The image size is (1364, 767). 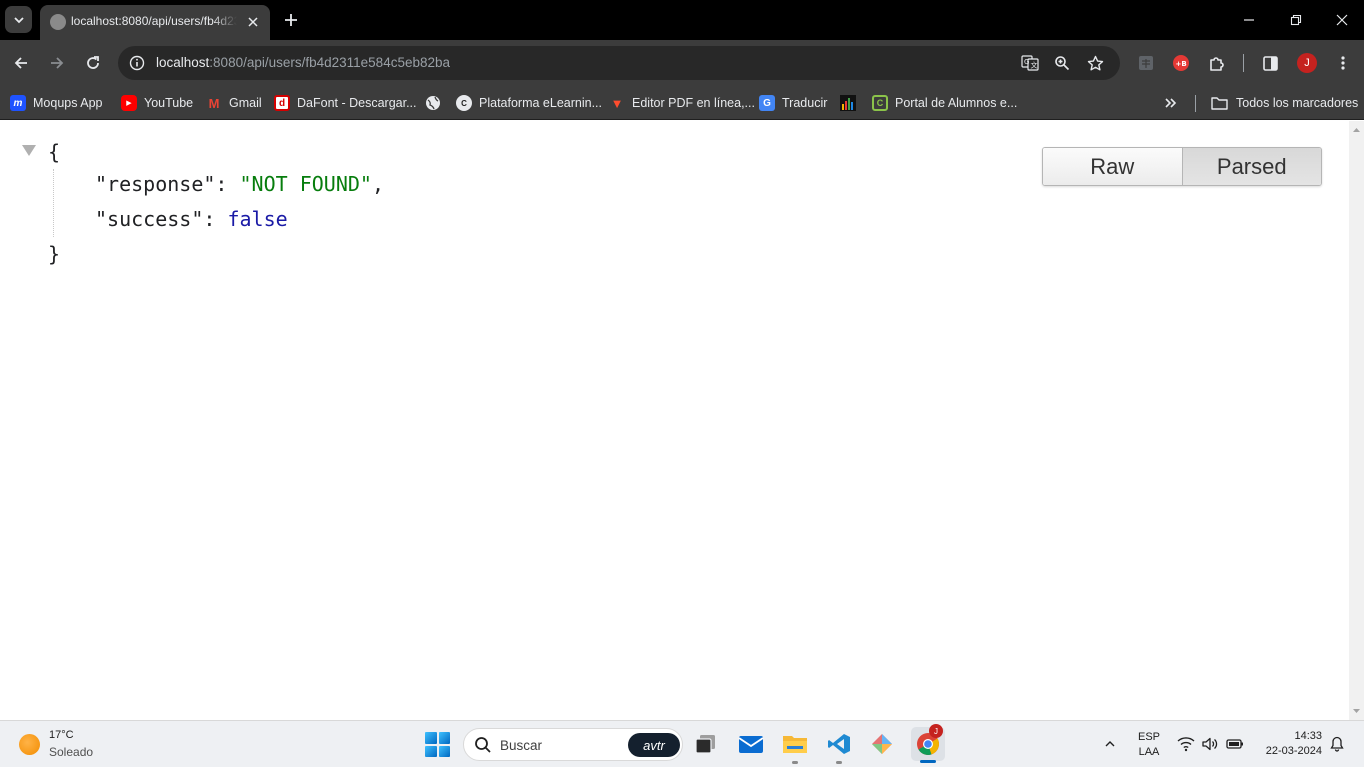 I want to click on taskbar-task-view, so click(x=706, y=744).